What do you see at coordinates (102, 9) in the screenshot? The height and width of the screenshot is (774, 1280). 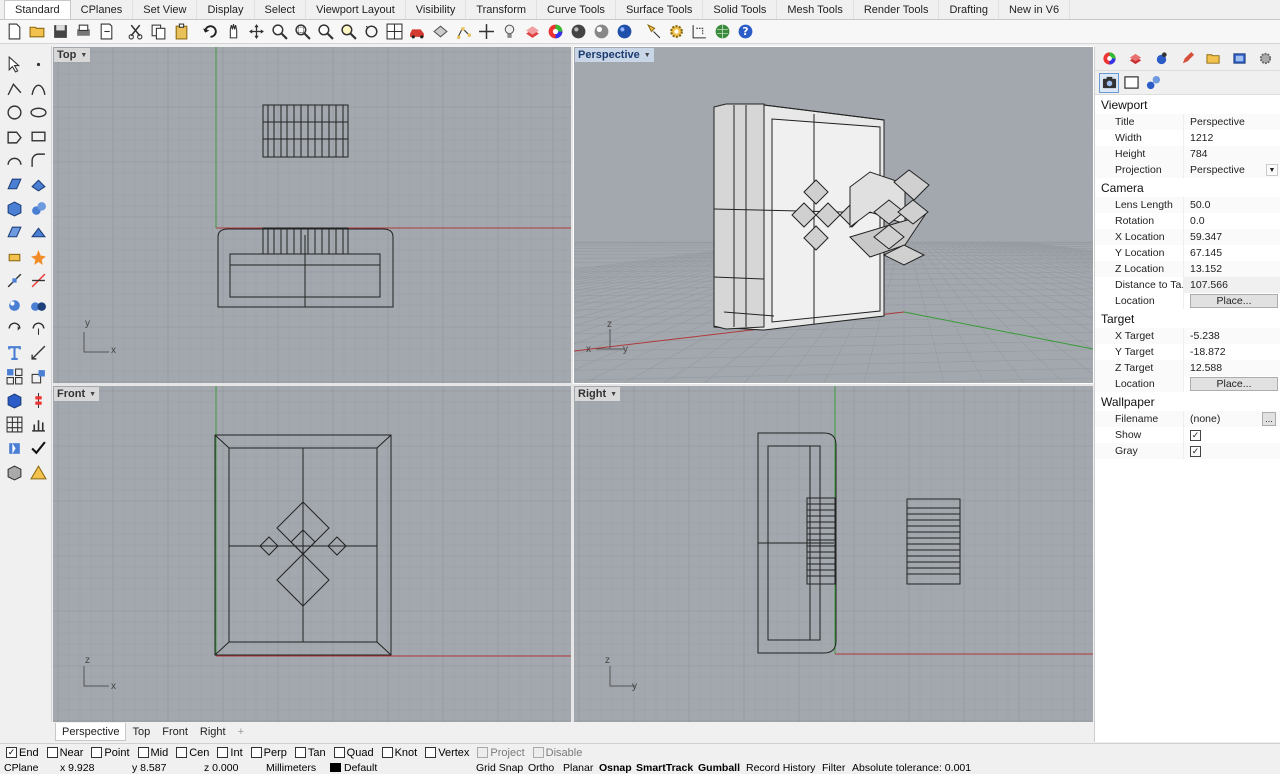 I see `tab-cplanes: CPlanes` at bounding box center [102, 9].